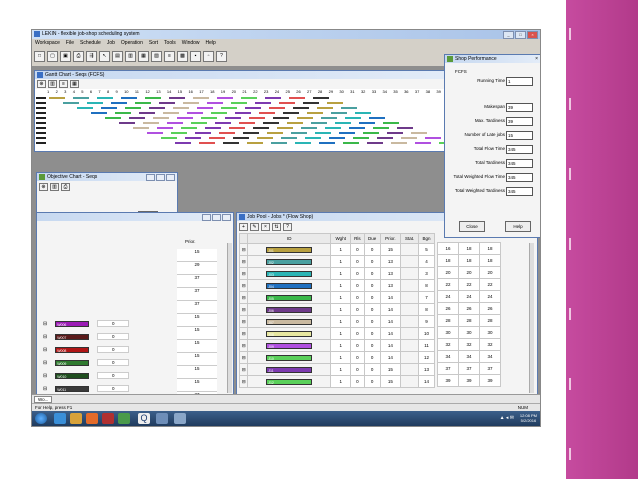 This screenshot has width=638, height=479. What do you see at coordinates (70, 44) in the screenshot?
I see `menu-file: File` at bounding box center [70, 44].